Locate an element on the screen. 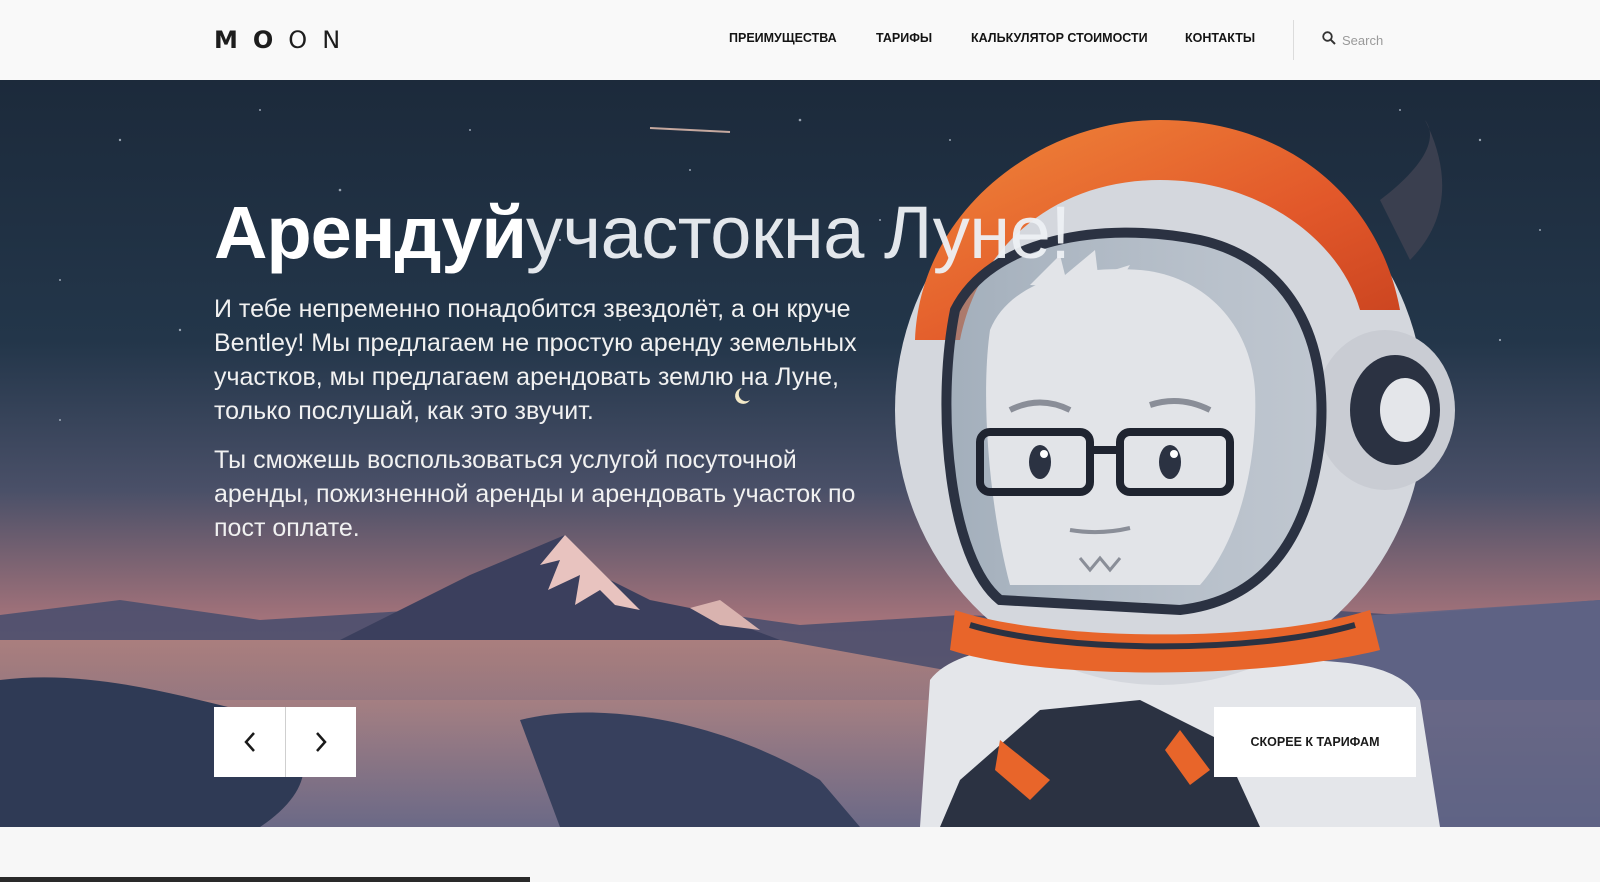 The height and width of the screenshot is (882, 1600). search-input is located at coordinates (1387, 40).